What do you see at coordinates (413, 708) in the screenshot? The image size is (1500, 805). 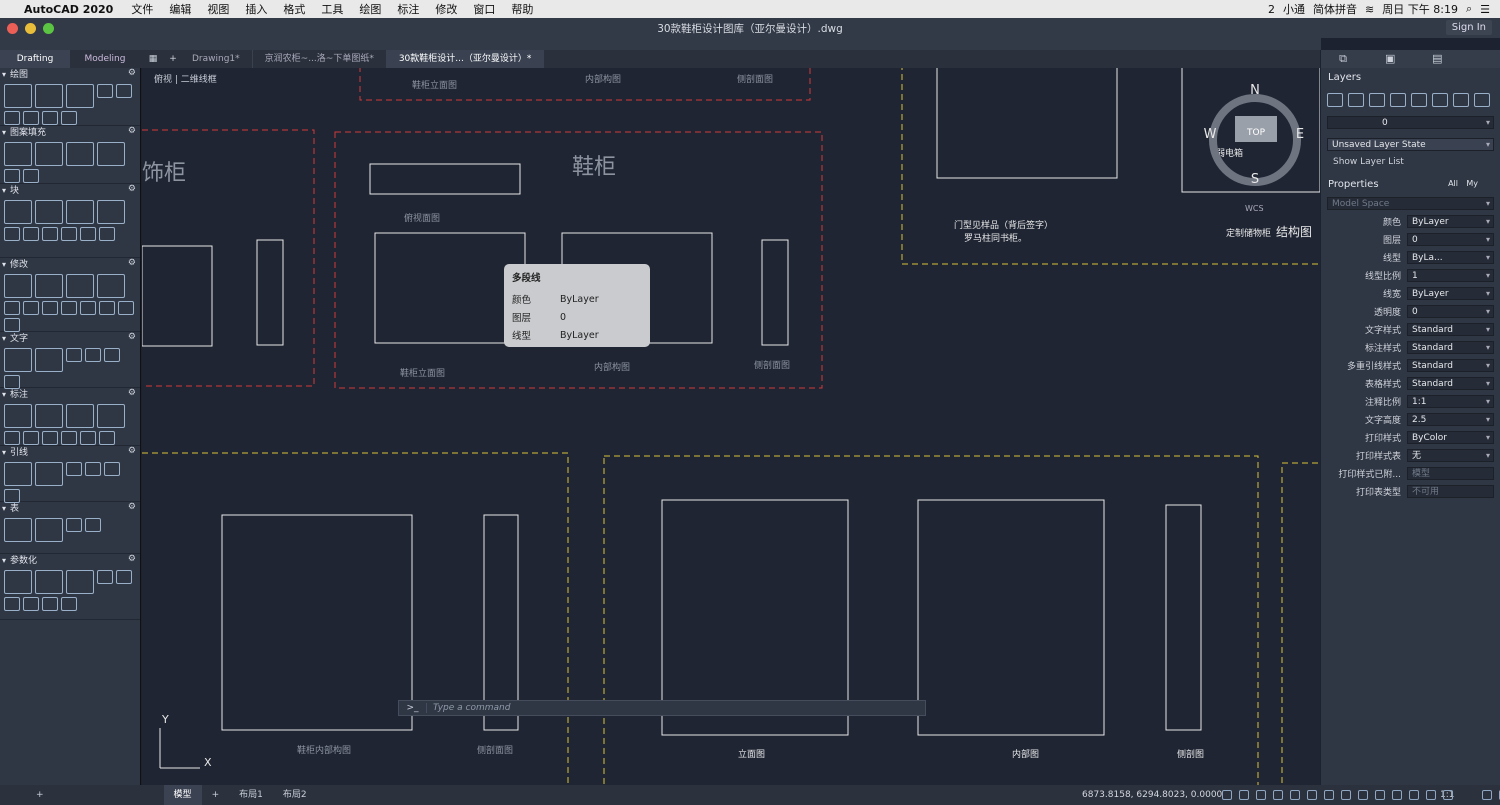 I see `command-prompt-icon: >_` at bounding box center [413, 708].